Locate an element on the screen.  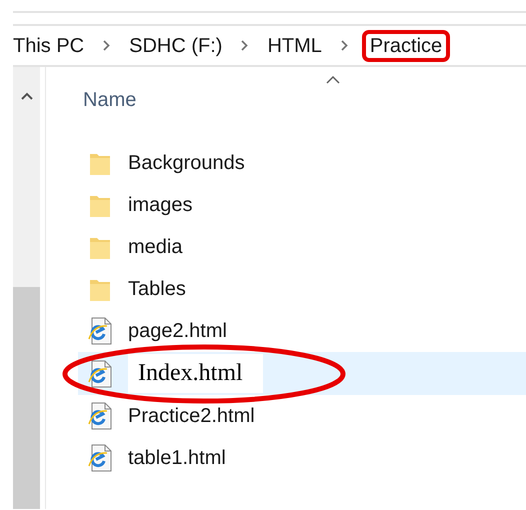
file-row: Backgrounds is located at coordinates (302, 163).